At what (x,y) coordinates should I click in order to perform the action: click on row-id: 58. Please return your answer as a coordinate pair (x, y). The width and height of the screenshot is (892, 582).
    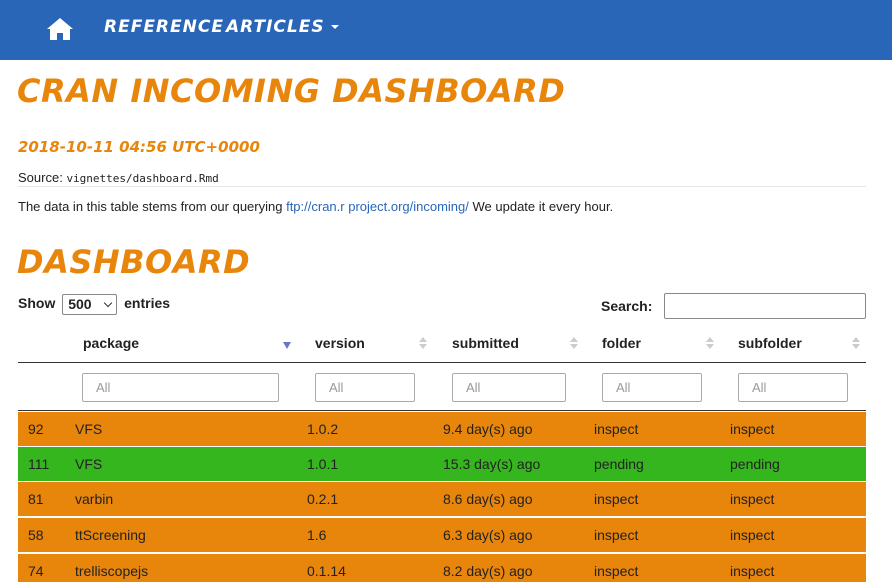
    Looking at the image, I should click on (36, 535).